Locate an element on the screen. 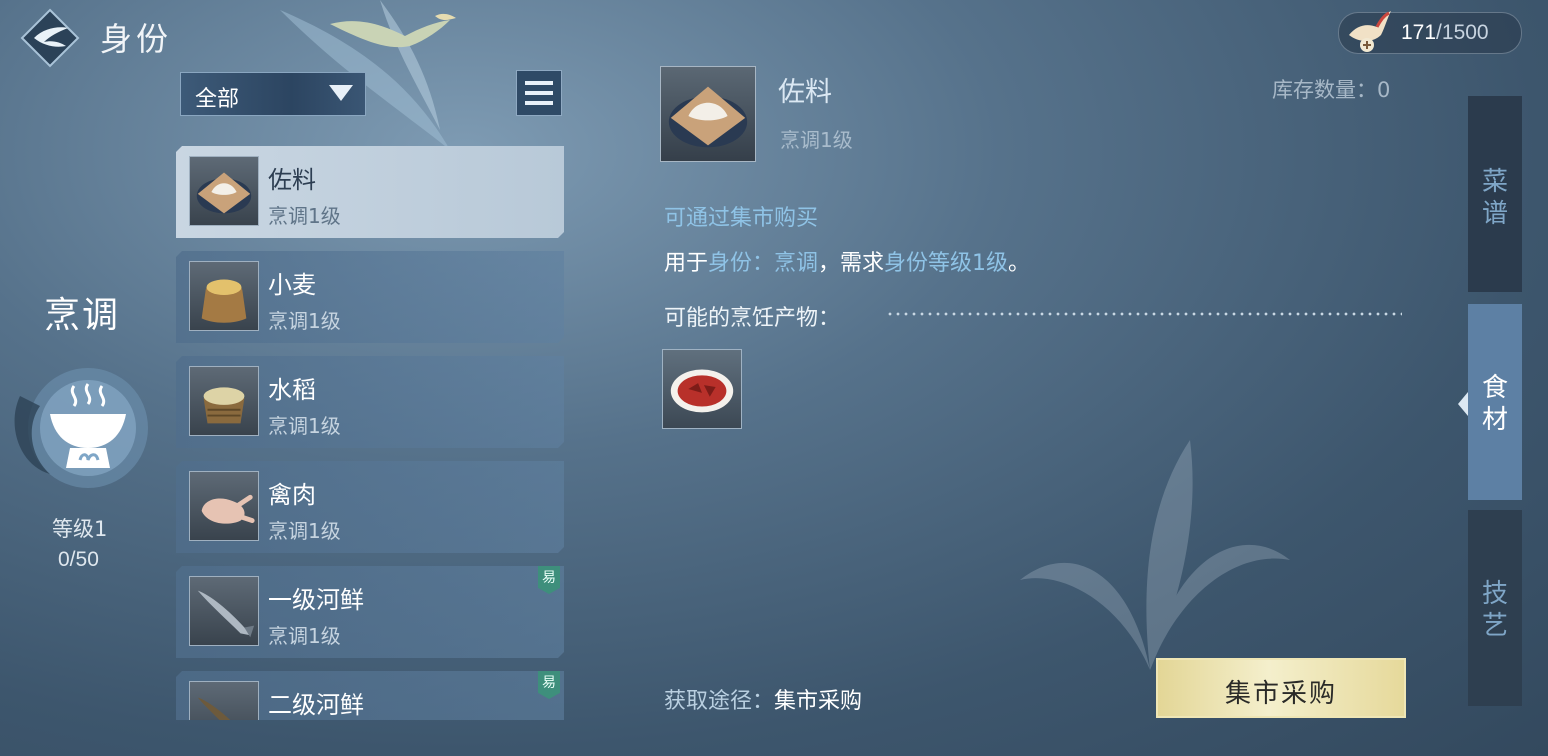 The image size is (1548, 756). usage-description: 用于身份：烹调，需求身份等级1级。 is located at coordinates (847, 263).